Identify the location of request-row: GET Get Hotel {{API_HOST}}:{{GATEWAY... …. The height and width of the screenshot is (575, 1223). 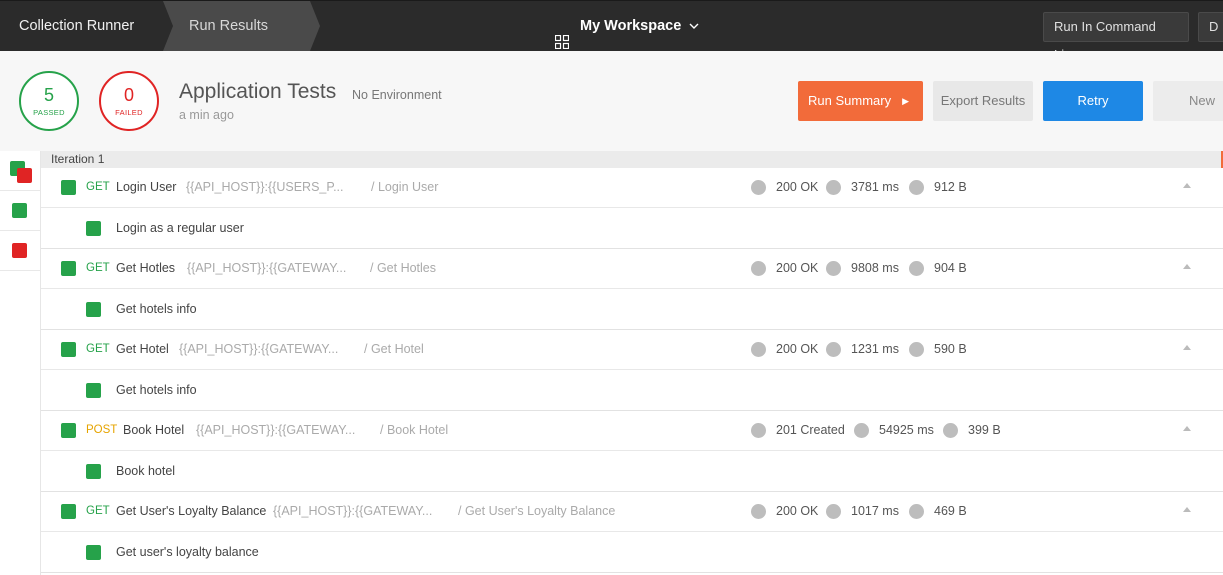
(632, 350).